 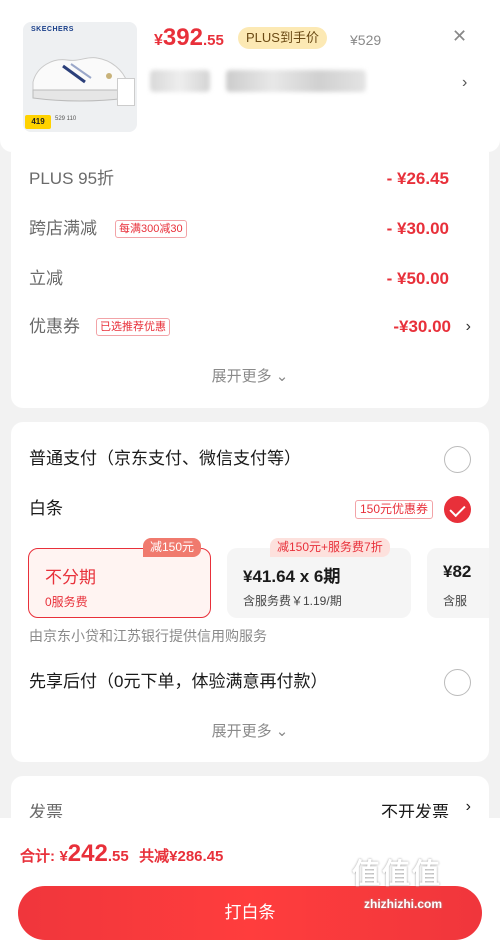 I want to click on order-total: 合计: ¥242.55 共减¥286.45, so click(x=121, y=854).